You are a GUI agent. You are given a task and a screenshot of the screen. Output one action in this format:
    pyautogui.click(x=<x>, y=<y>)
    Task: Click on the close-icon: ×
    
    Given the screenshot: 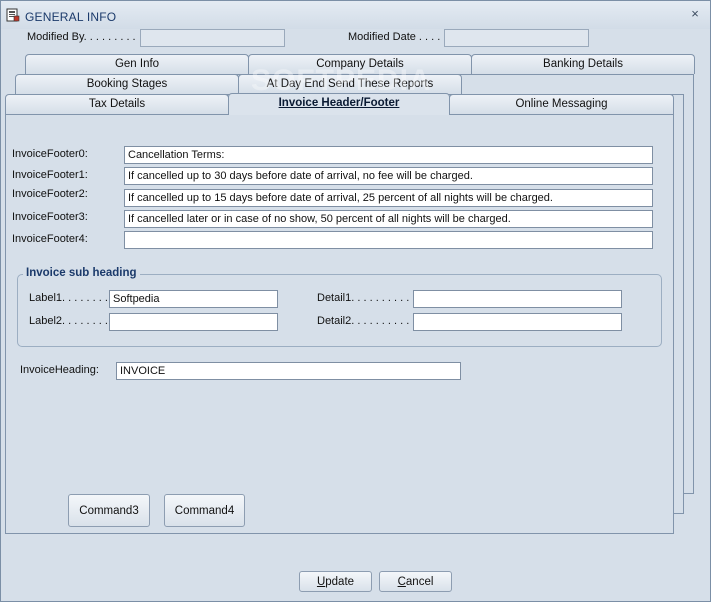 What is the action you would take?
    pyautogui.click(x=695, y=14)
    